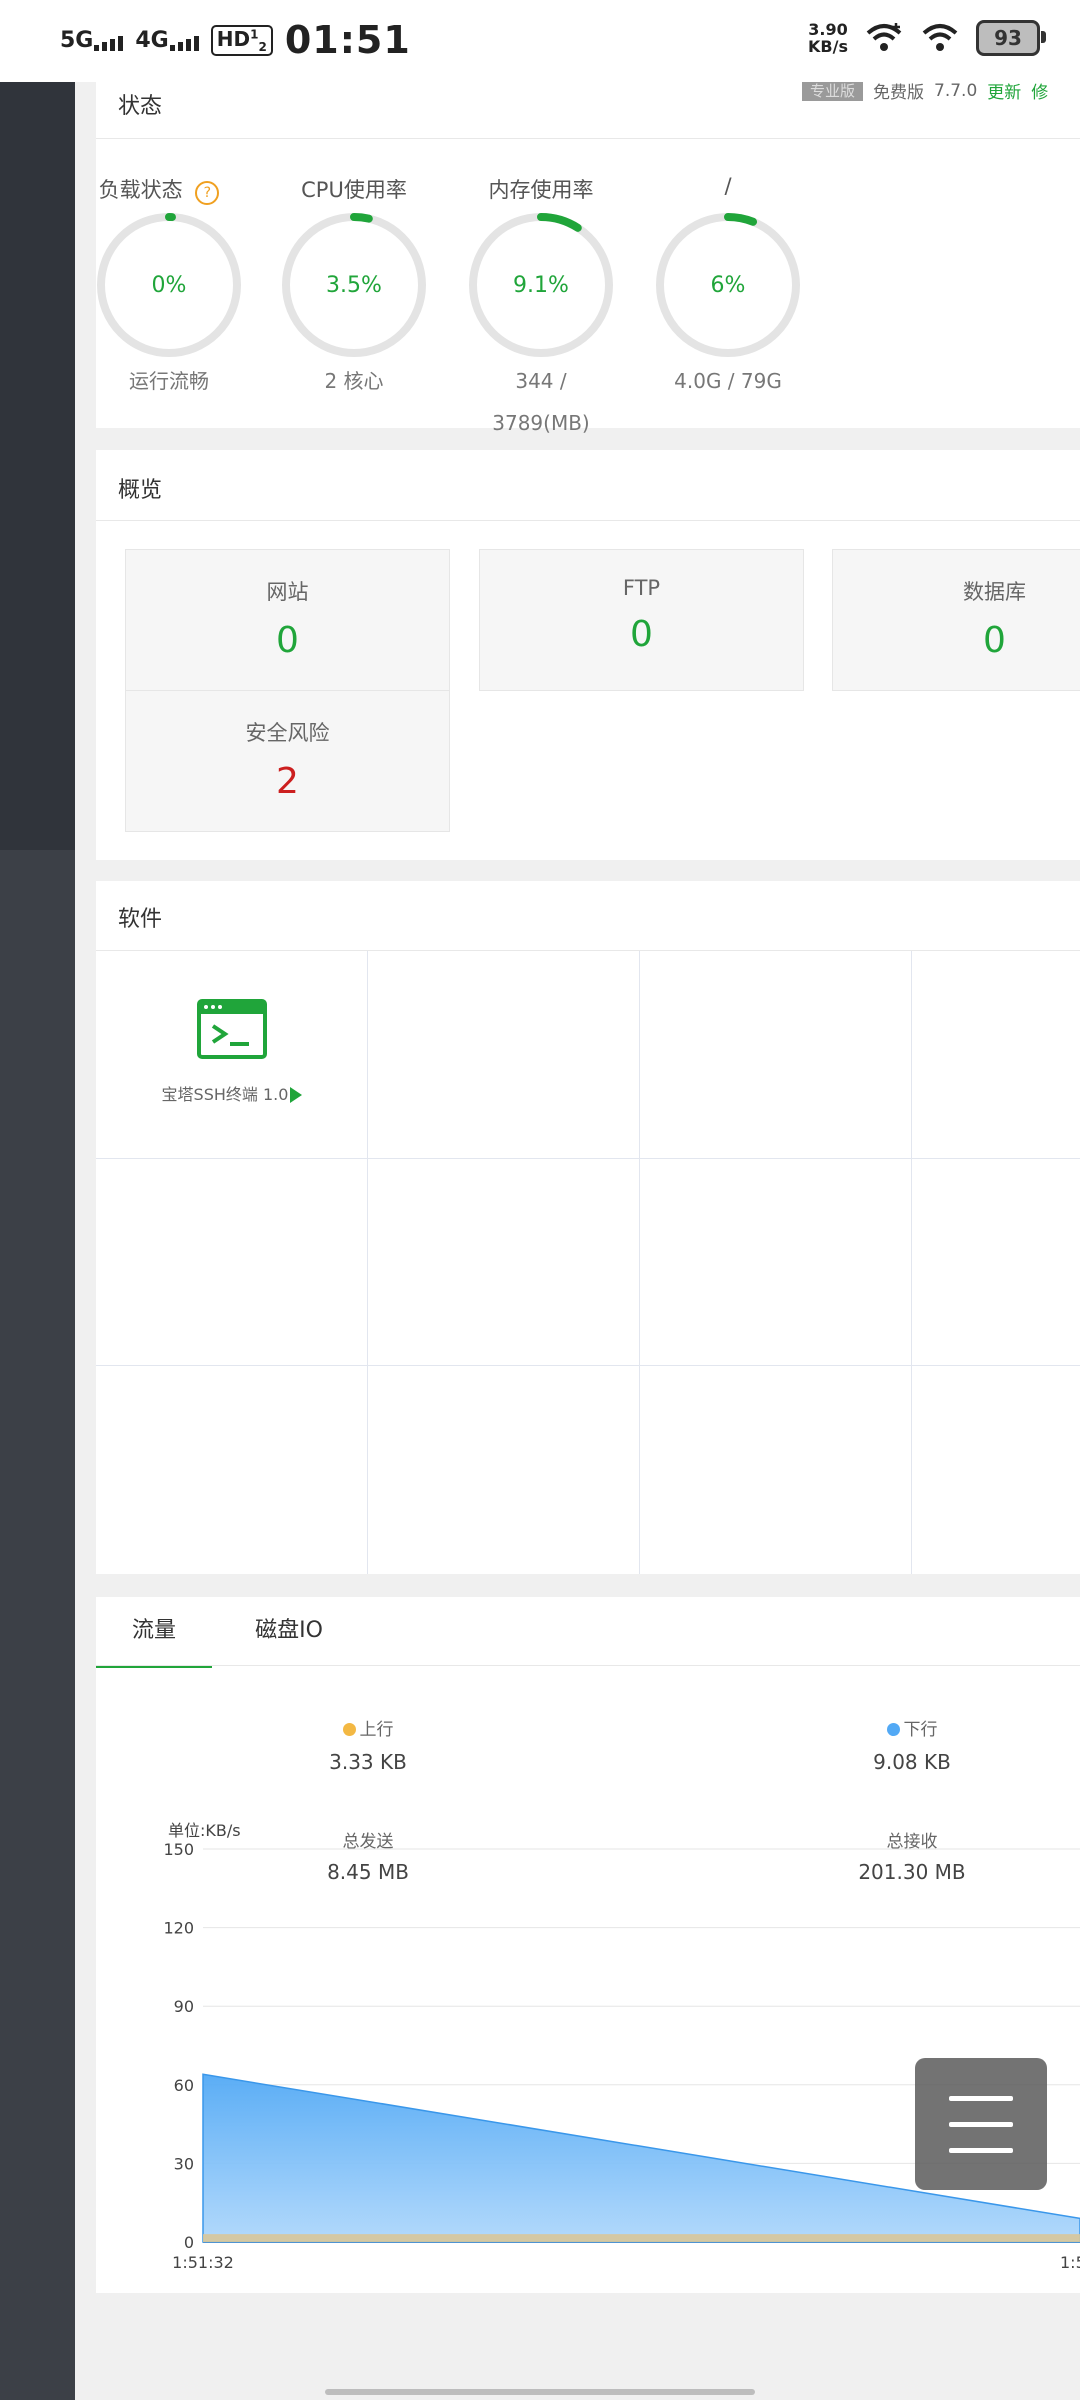 Image resolution: width=1080 pixels, height=2400 pixels. I want to click on chart-y-axis-label: 单位:KB/s, so click(204, 1830).